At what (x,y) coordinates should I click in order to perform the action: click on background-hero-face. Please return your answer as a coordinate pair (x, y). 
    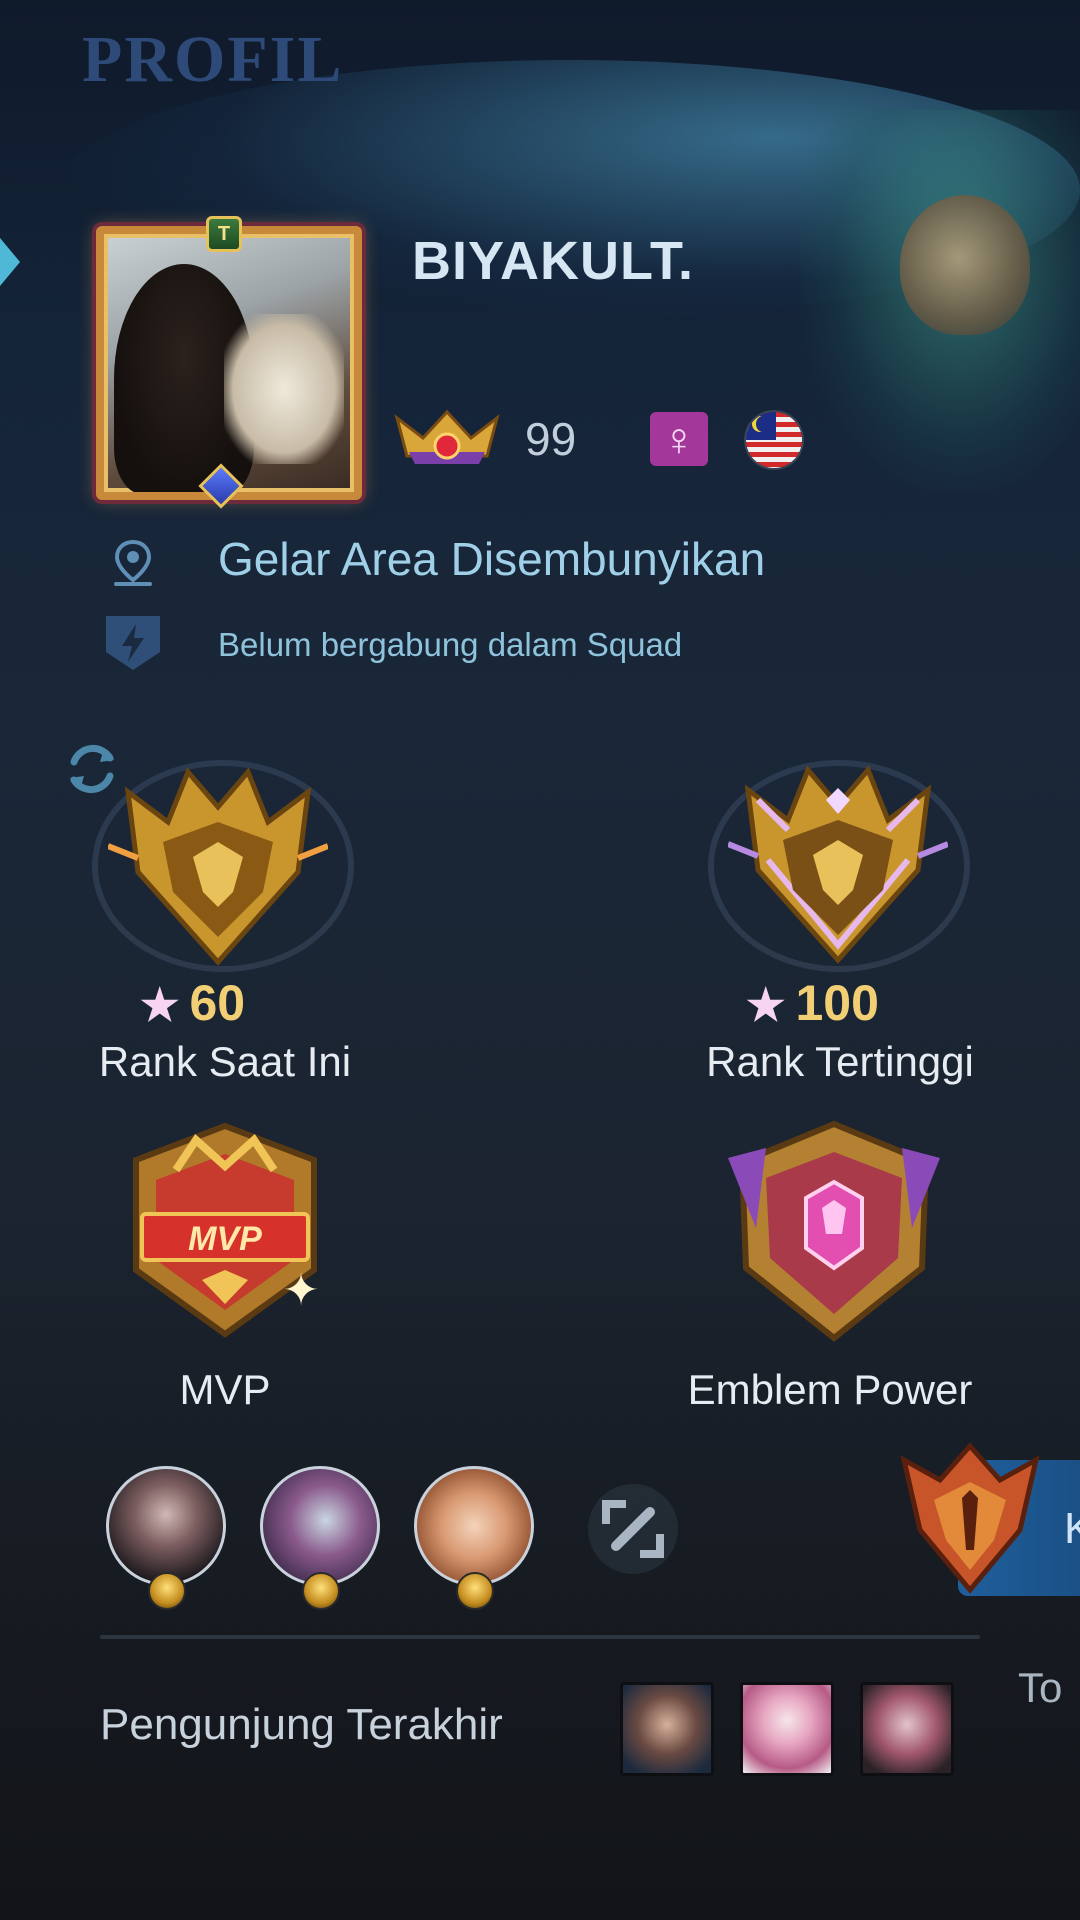
    Looking at the image, I should click on (965, 265).